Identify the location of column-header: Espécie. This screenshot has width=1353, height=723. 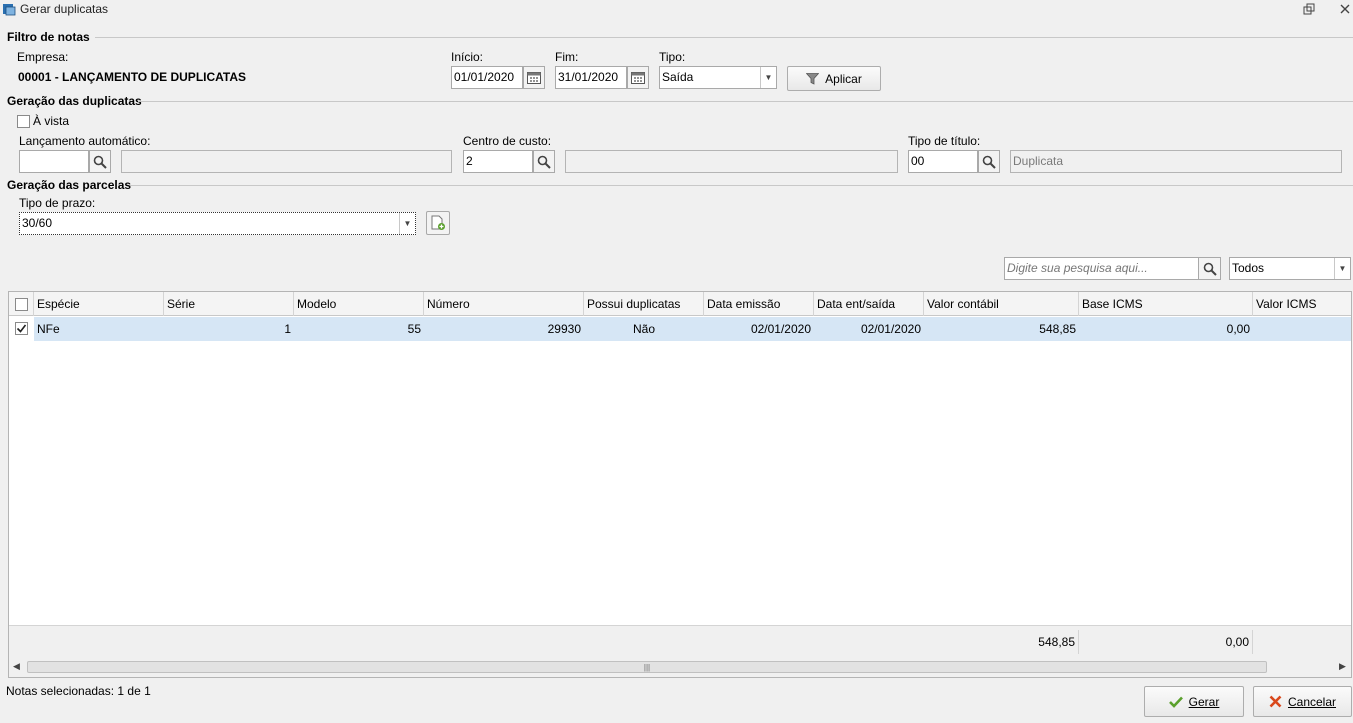
(99, 304).